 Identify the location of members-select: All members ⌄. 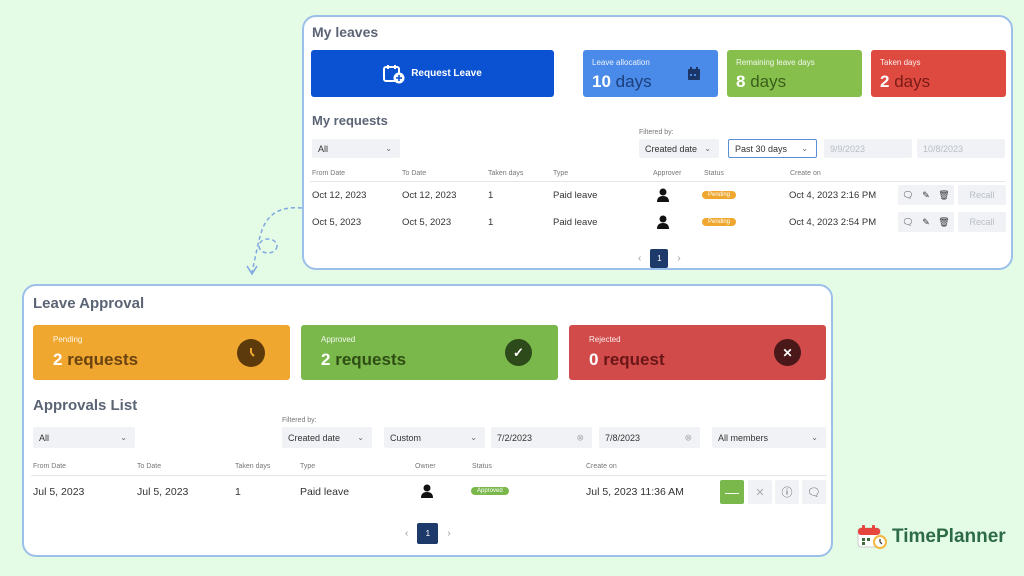
(769, 437).